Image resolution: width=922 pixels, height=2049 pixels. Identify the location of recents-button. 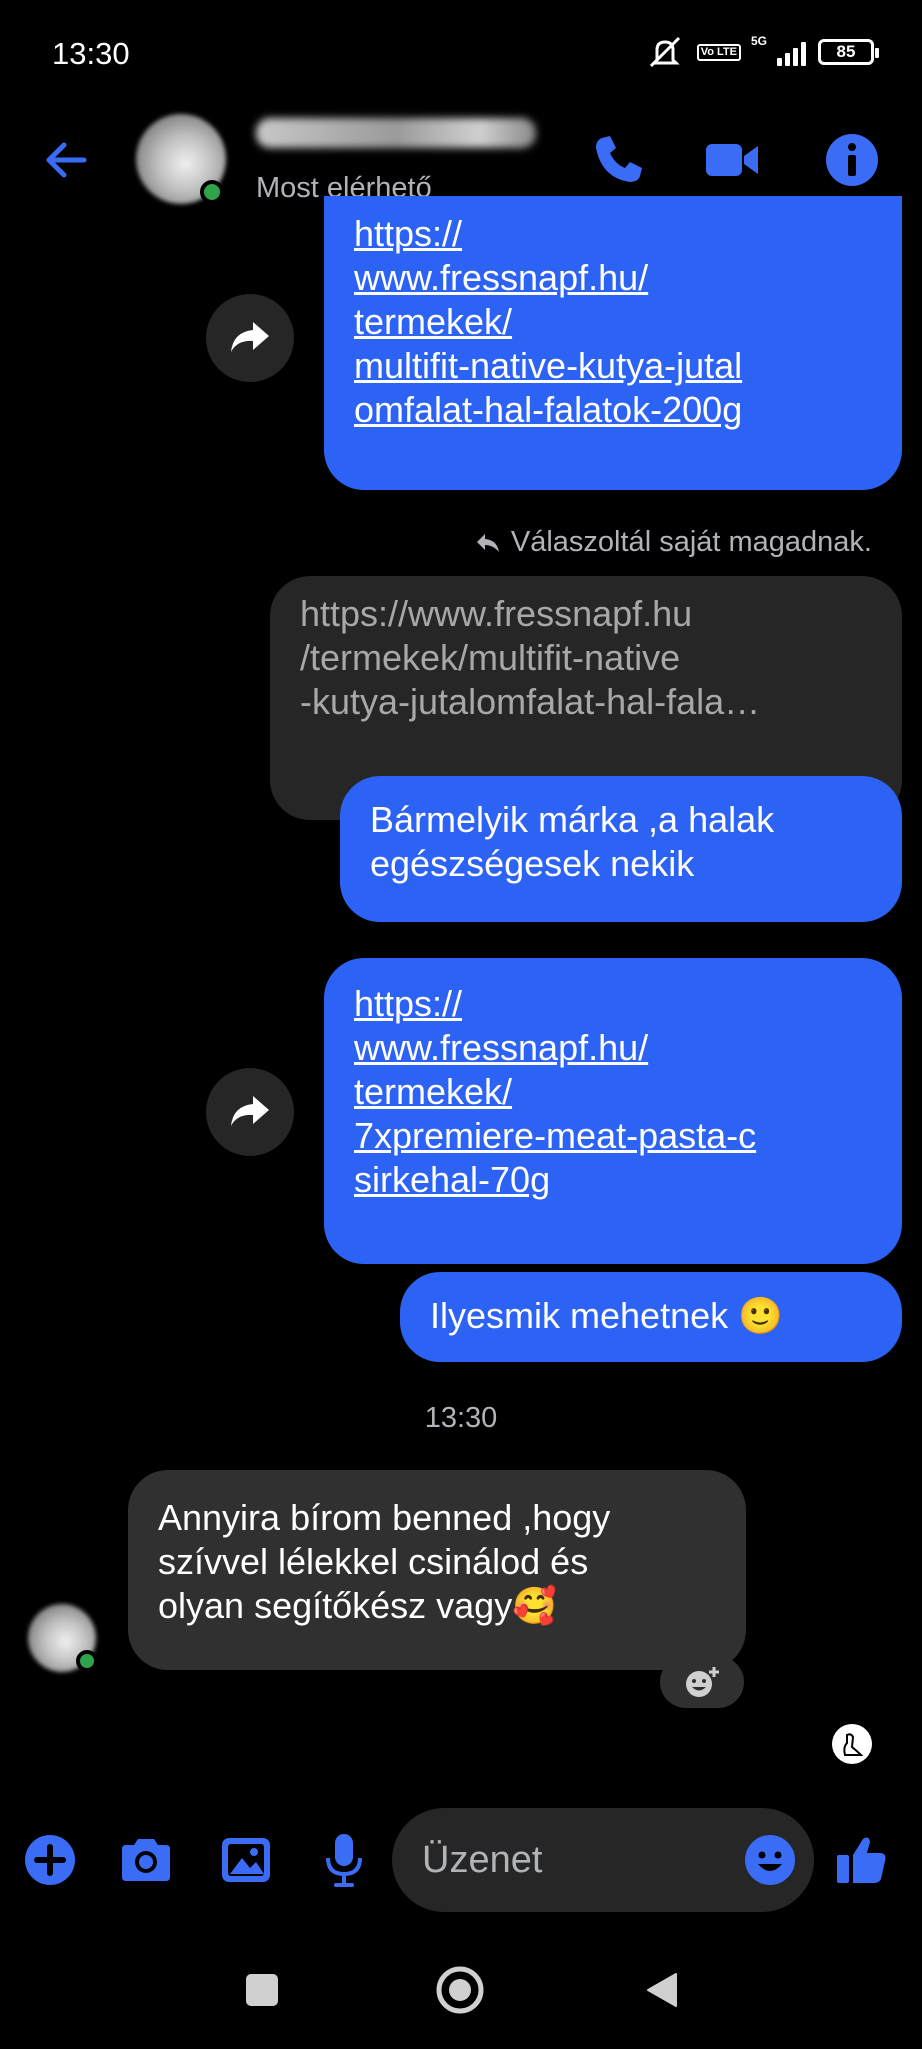
(262, 1990).